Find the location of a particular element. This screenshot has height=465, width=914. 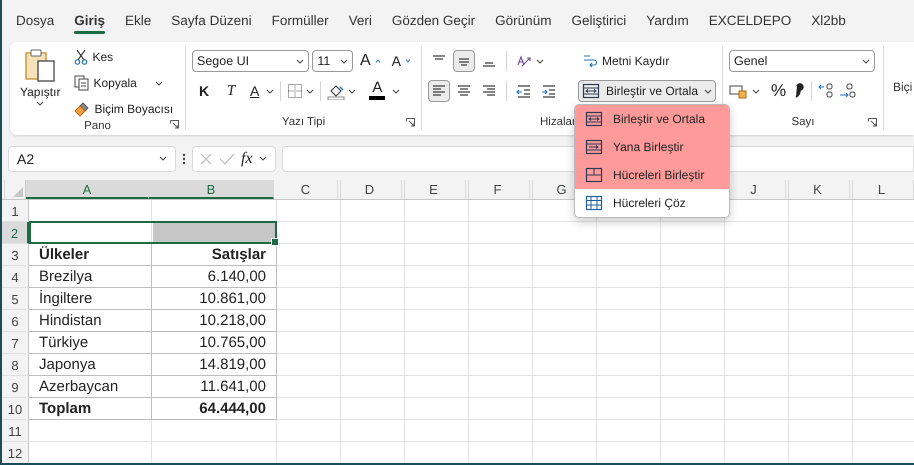

table-cell: 11.641,00 is located at coordinates (214, 387).